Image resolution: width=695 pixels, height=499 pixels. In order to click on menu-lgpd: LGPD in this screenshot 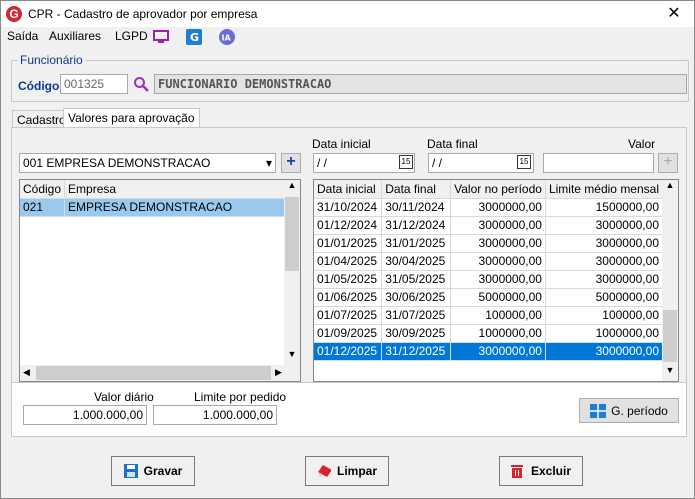, I will do `click(131, 36)`.